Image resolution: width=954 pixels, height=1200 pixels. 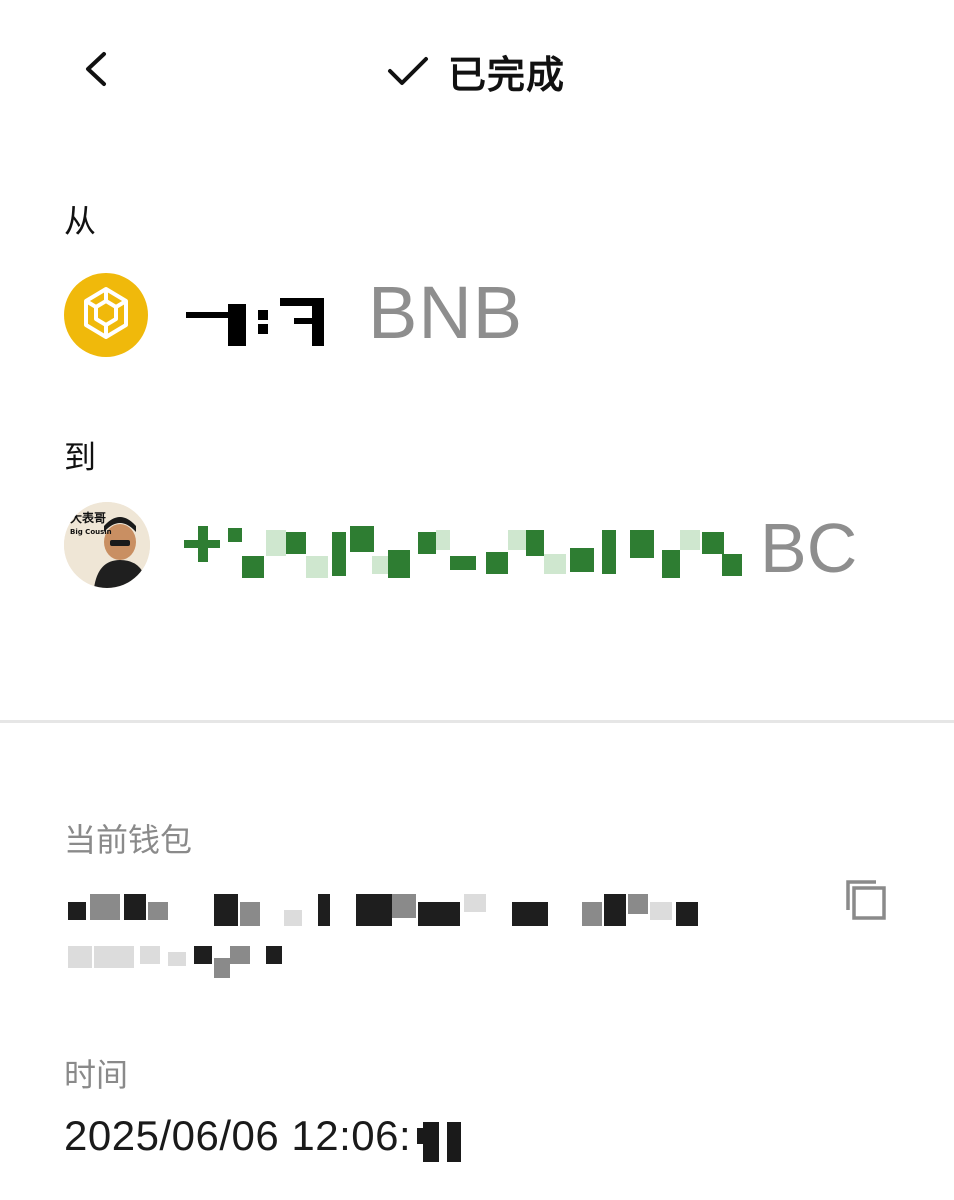 I want to click on to-label: 到, so click(x=80, y=457).